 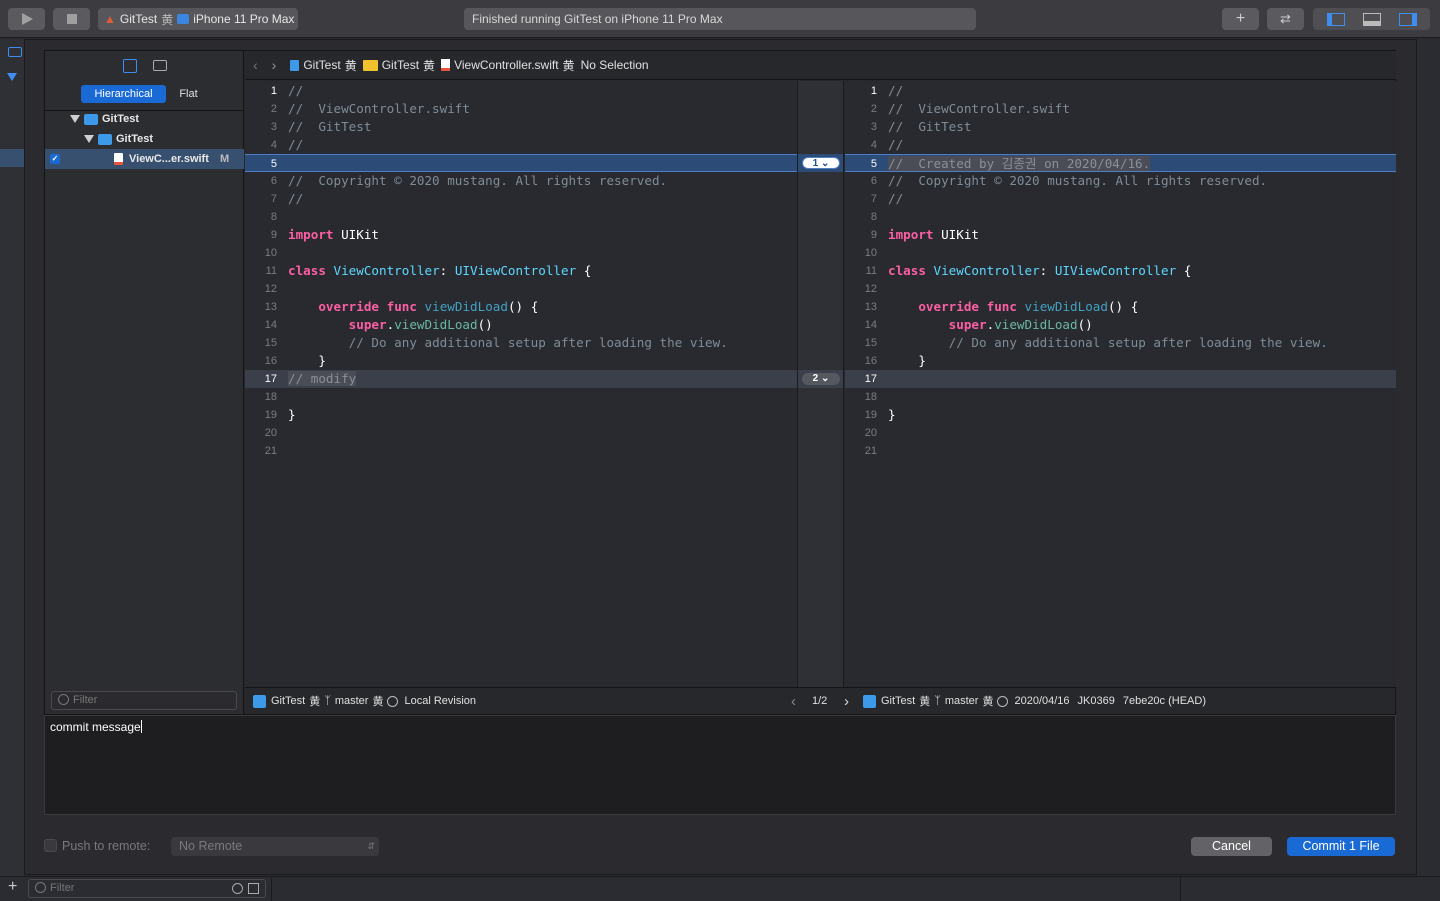 What do you see at coordinates (820, 701) in the screenshot?
I see `change-pager: 1/2` at bounding box center [820, 701].